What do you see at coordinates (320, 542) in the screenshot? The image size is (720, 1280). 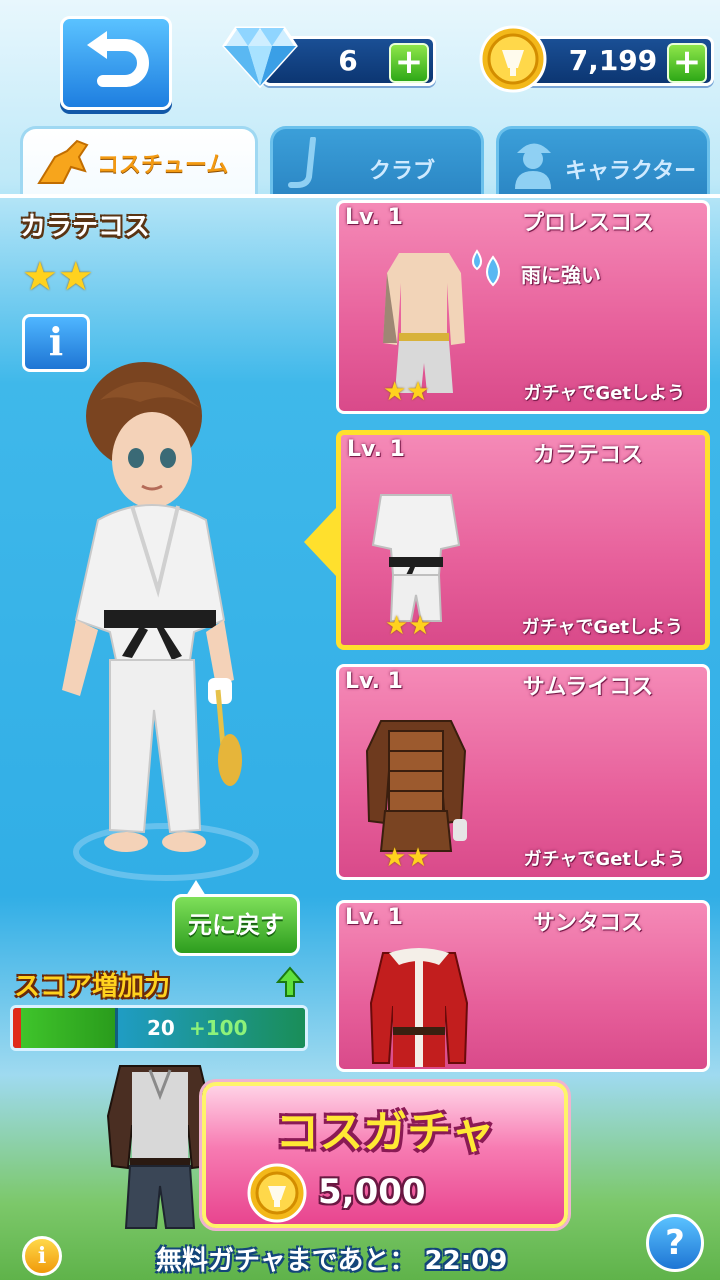 I see `selection-pointer` at bounding box center [320, 542].